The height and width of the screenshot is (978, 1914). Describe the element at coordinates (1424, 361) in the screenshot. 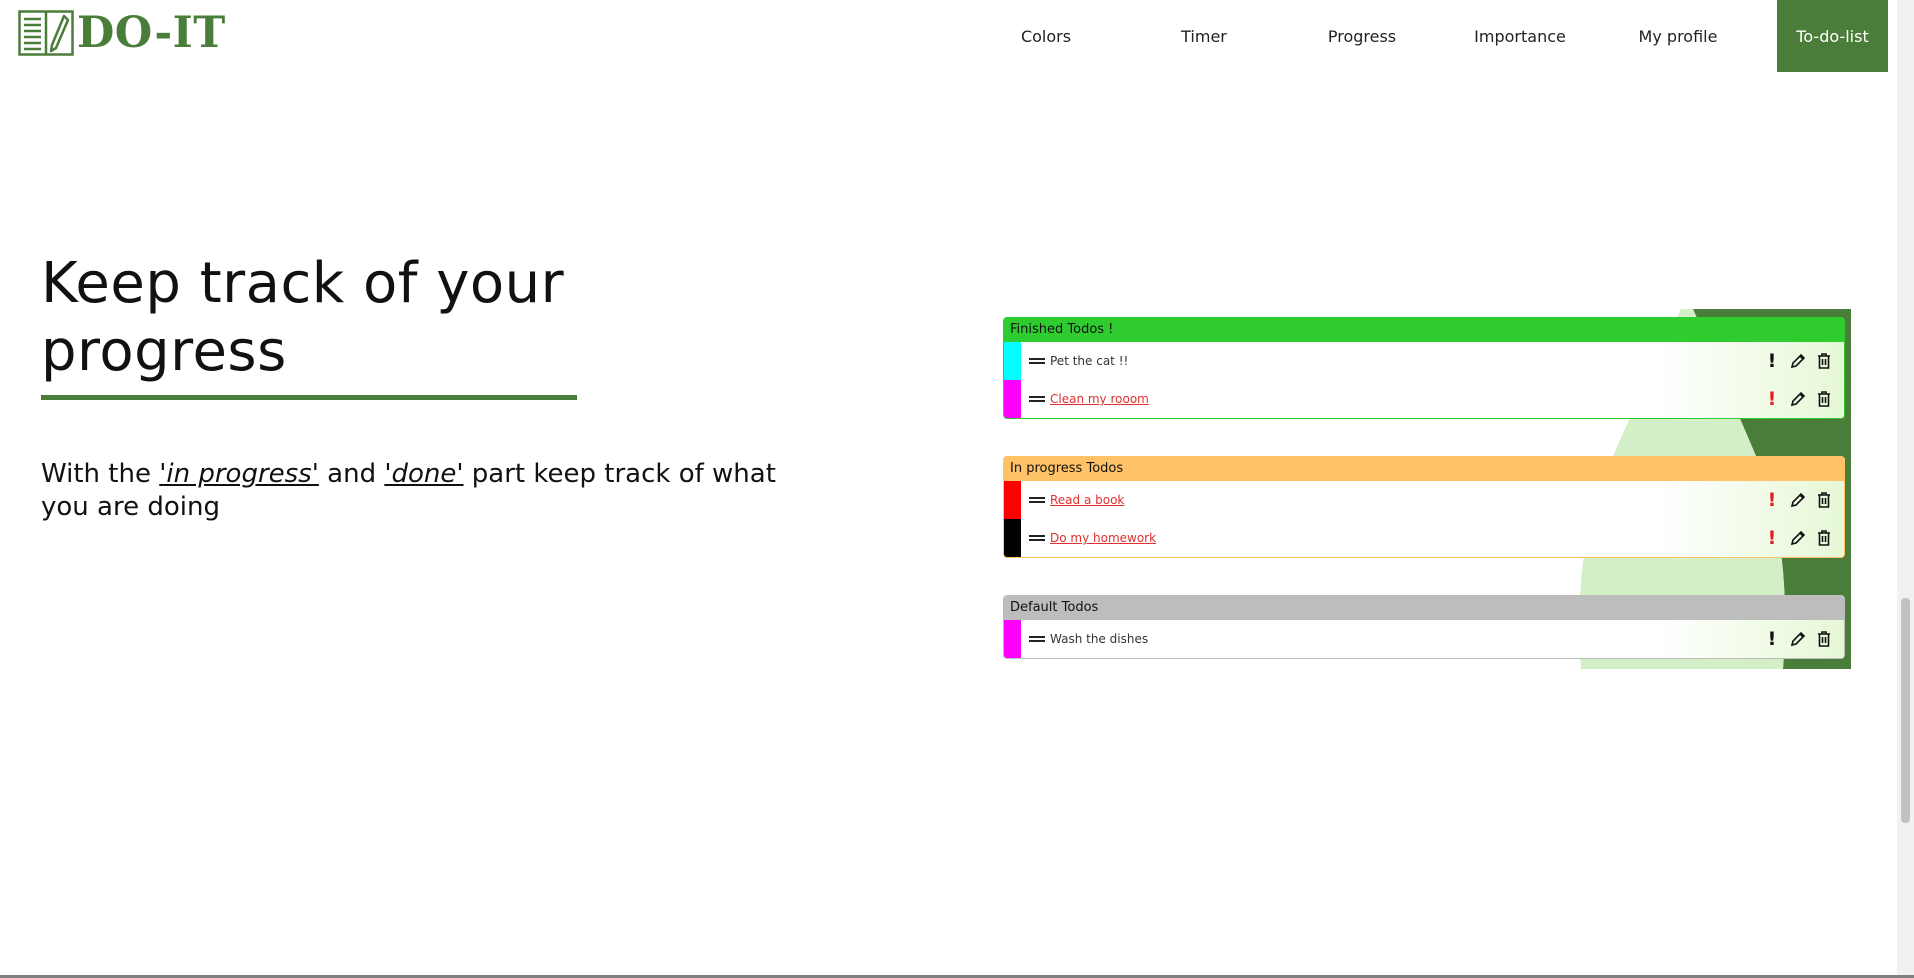

I see `todo-item: Pet the cat !! !` at that location.